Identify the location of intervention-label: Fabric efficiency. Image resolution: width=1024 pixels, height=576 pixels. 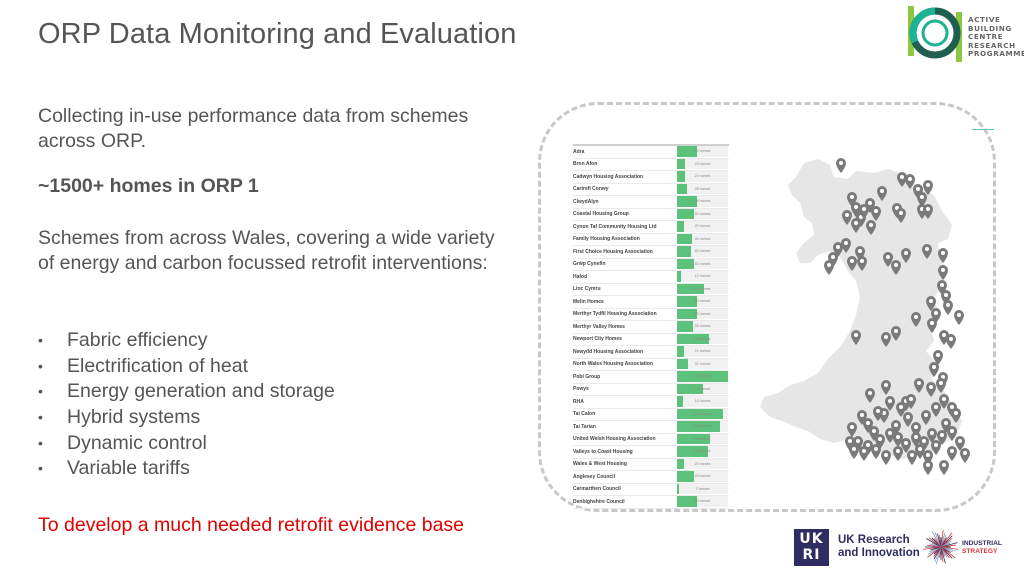
(137, 340).